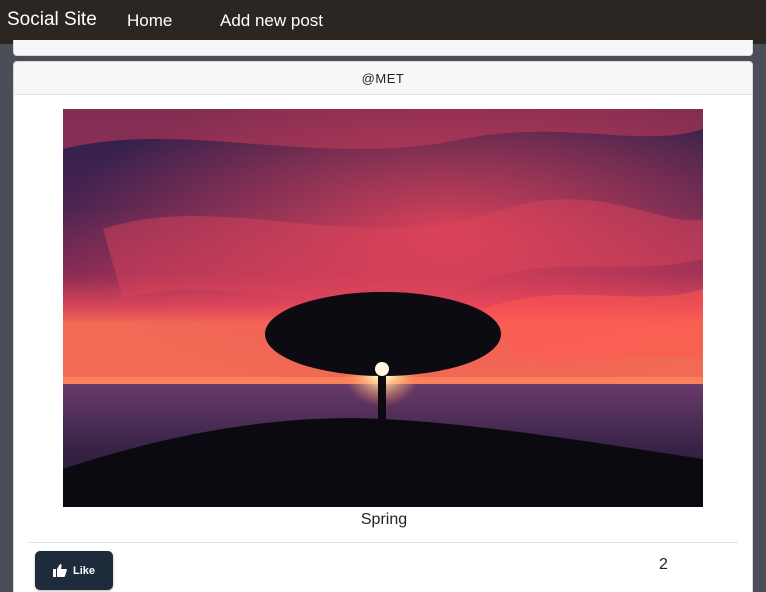  I want to click on nav-add-post-link: Add new post, so click(271, 21).